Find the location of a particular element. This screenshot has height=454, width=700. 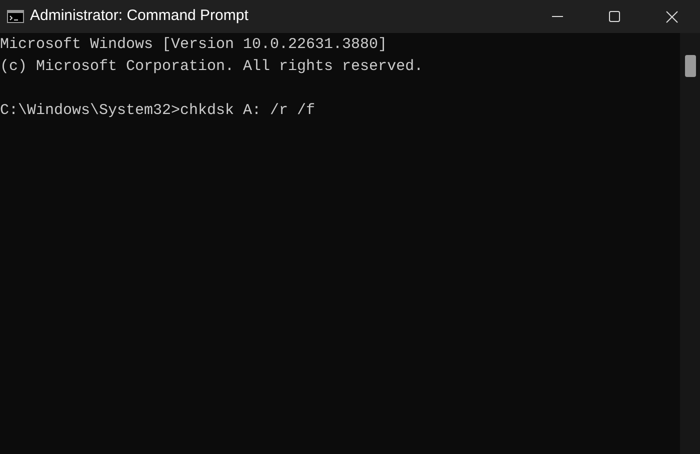

close-icon is located at coordinates (672, 16).